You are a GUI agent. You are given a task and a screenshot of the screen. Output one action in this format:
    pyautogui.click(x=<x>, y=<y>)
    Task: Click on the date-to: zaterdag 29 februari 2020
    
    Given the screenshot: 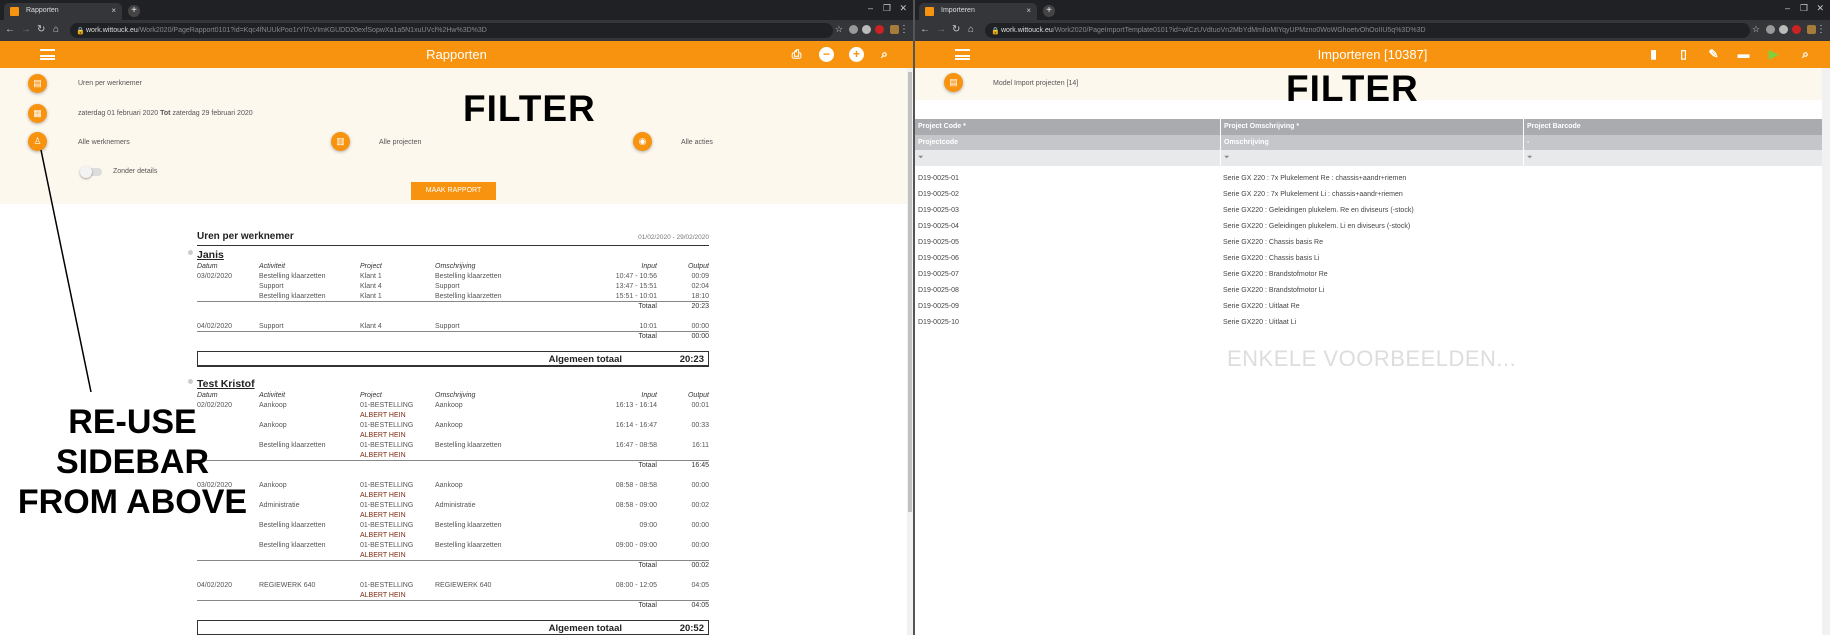 What is the action you would take?
    pyautogui.click(x=212, y=113)
    